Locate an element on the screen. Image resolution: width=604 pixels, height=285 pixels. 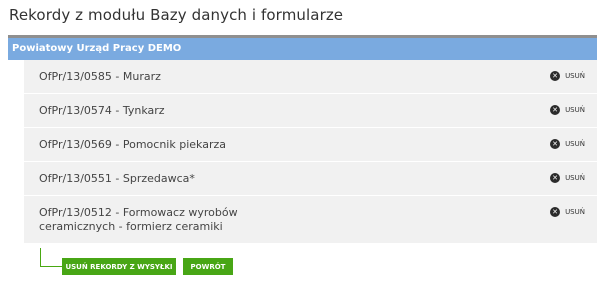
record-label: OfPr/13/0551 - Sprzedawca* is located at coordinates (117, 178).